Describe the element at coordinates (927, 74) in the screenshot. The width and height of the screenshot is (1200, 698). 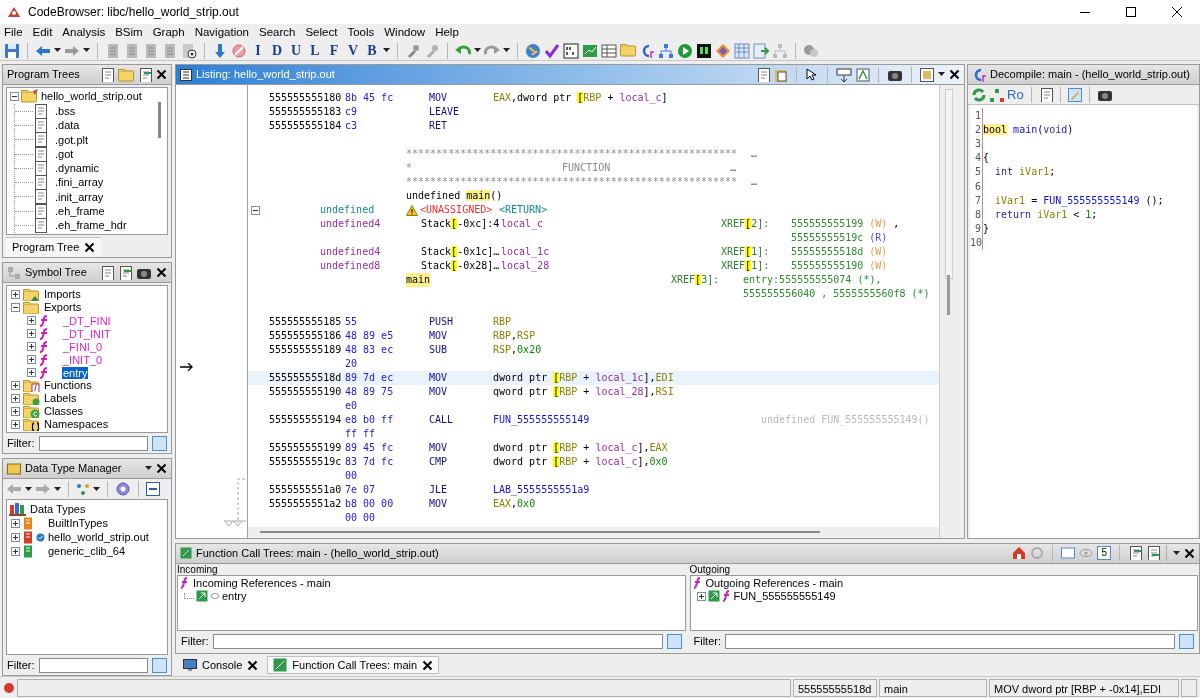
I see `layout-icon` at that location.